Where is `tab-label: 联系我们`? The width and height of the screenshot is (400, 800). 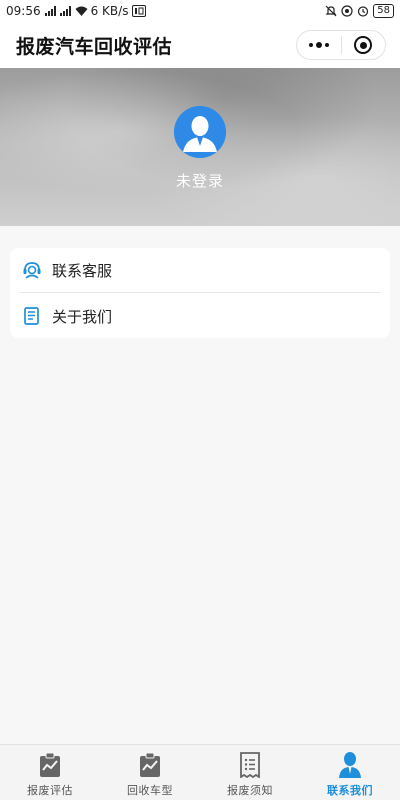
tab-label: 联系我们 is located at coordinates (350, 790).